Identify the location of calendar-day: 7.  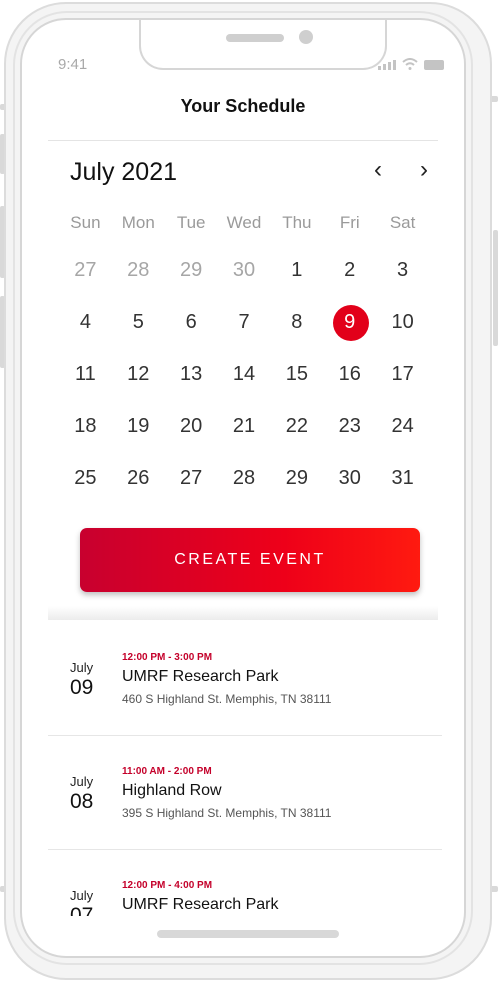
(244, 322).